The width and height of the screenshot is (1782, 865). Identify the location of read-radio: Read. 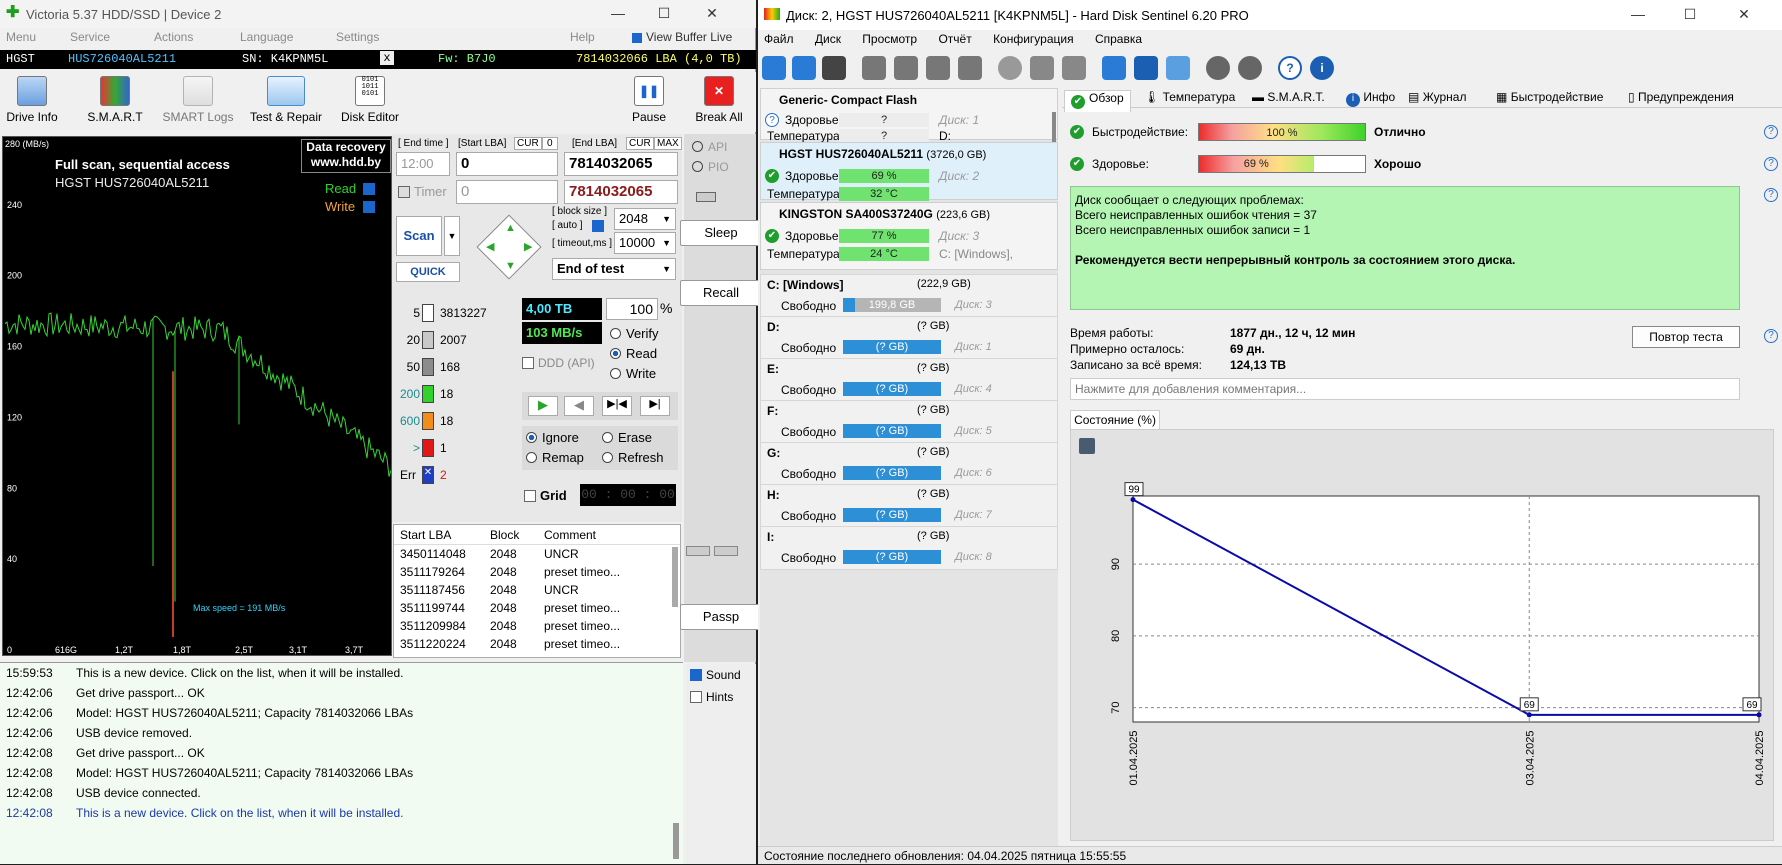
(633, 353).